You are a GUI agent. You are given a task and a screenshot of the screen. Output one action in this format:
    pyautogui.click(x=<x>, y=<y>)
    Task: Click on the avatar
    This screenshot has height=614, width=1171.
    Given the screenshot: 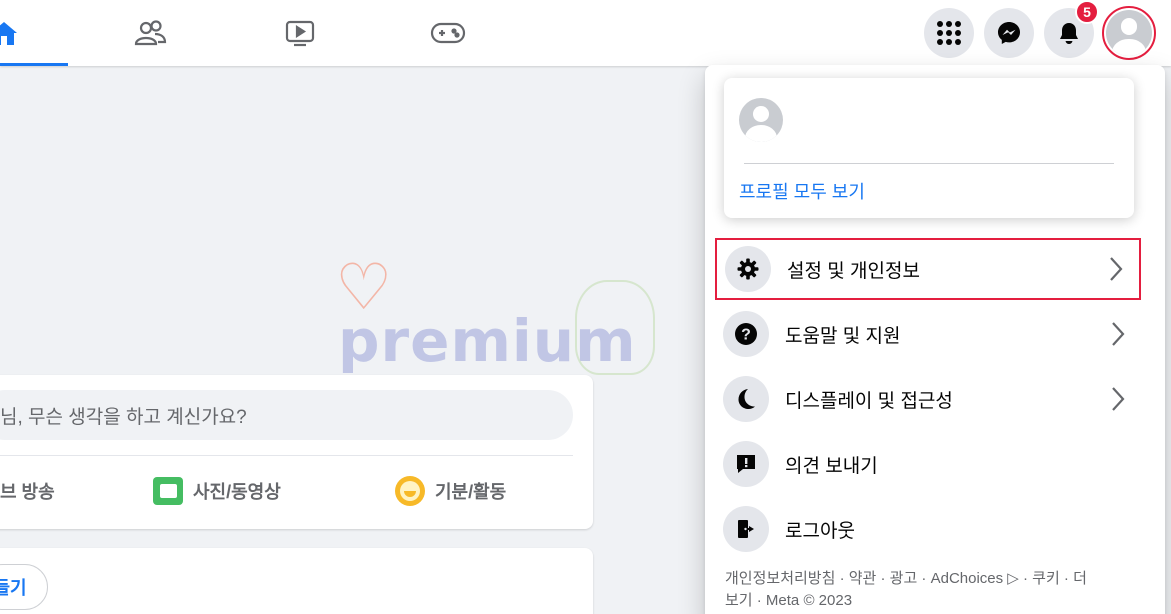 What is the action you would take?
    pyautogui.click(x=1129, y=33)
    